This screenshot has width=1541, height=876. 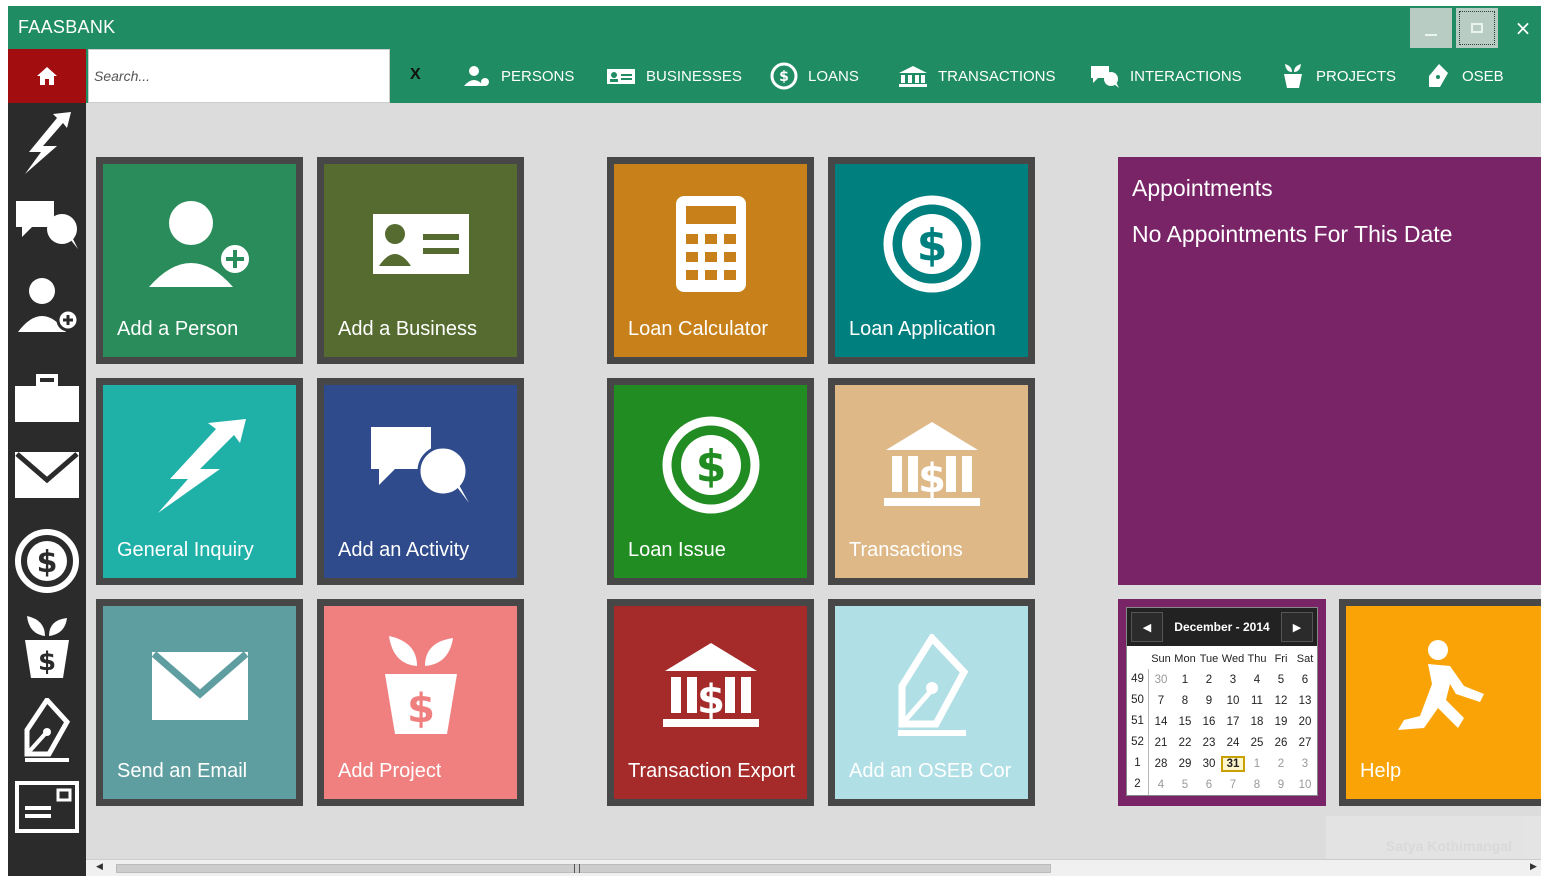 What do you see at coordinates (1305, 743) in the screenshot?
I see `calendar-day: 27` at bounding box center [1305, 743].